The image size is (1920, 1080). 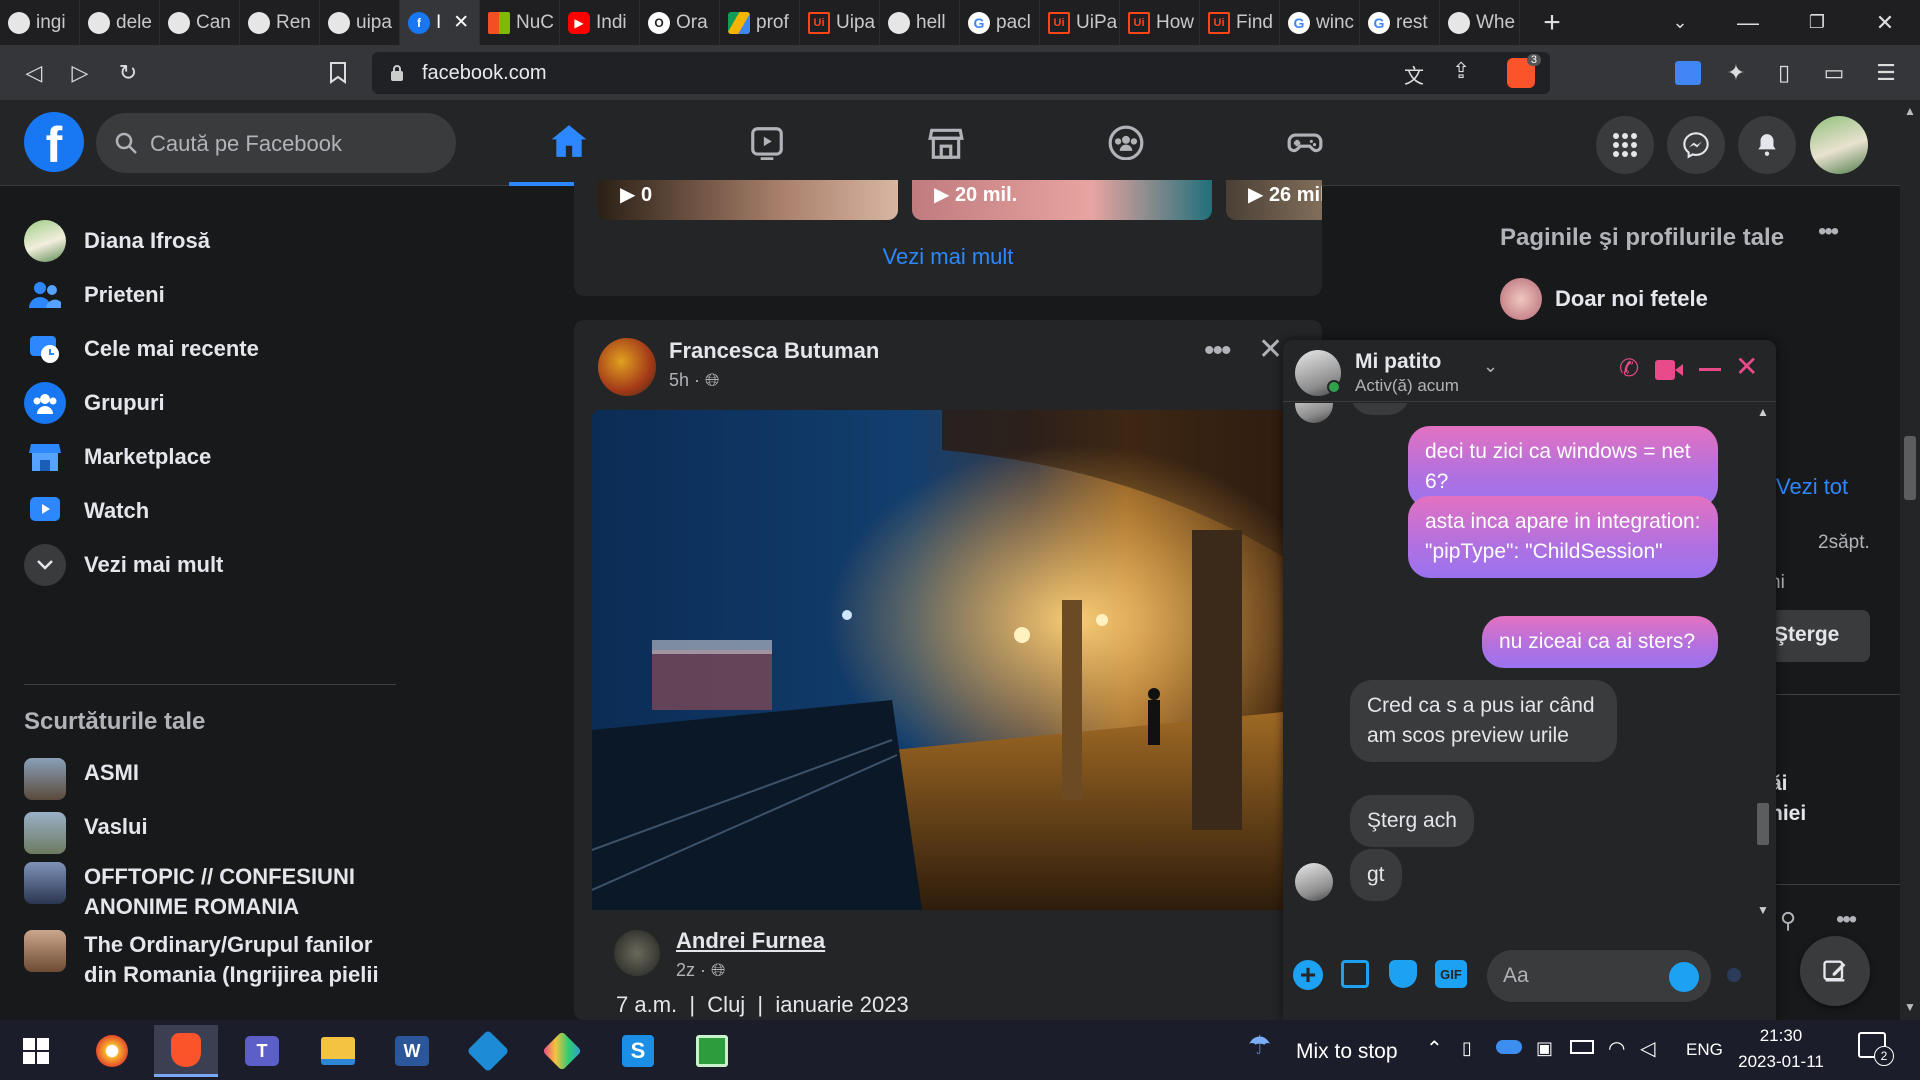 I want to click on browser-tab: f I ✕, so click(x=440, y=22).